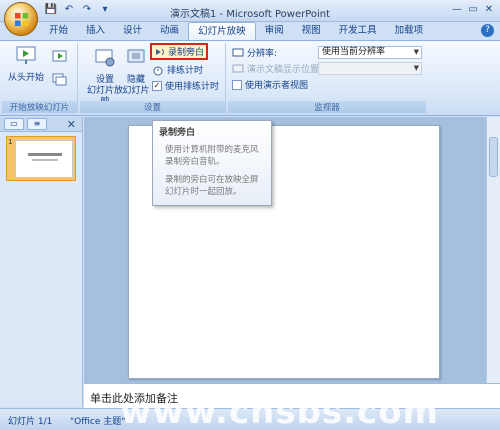 The image size is (500, 430). I want to click on record-narration-highlight: 录制旁白, so click(179, 51).